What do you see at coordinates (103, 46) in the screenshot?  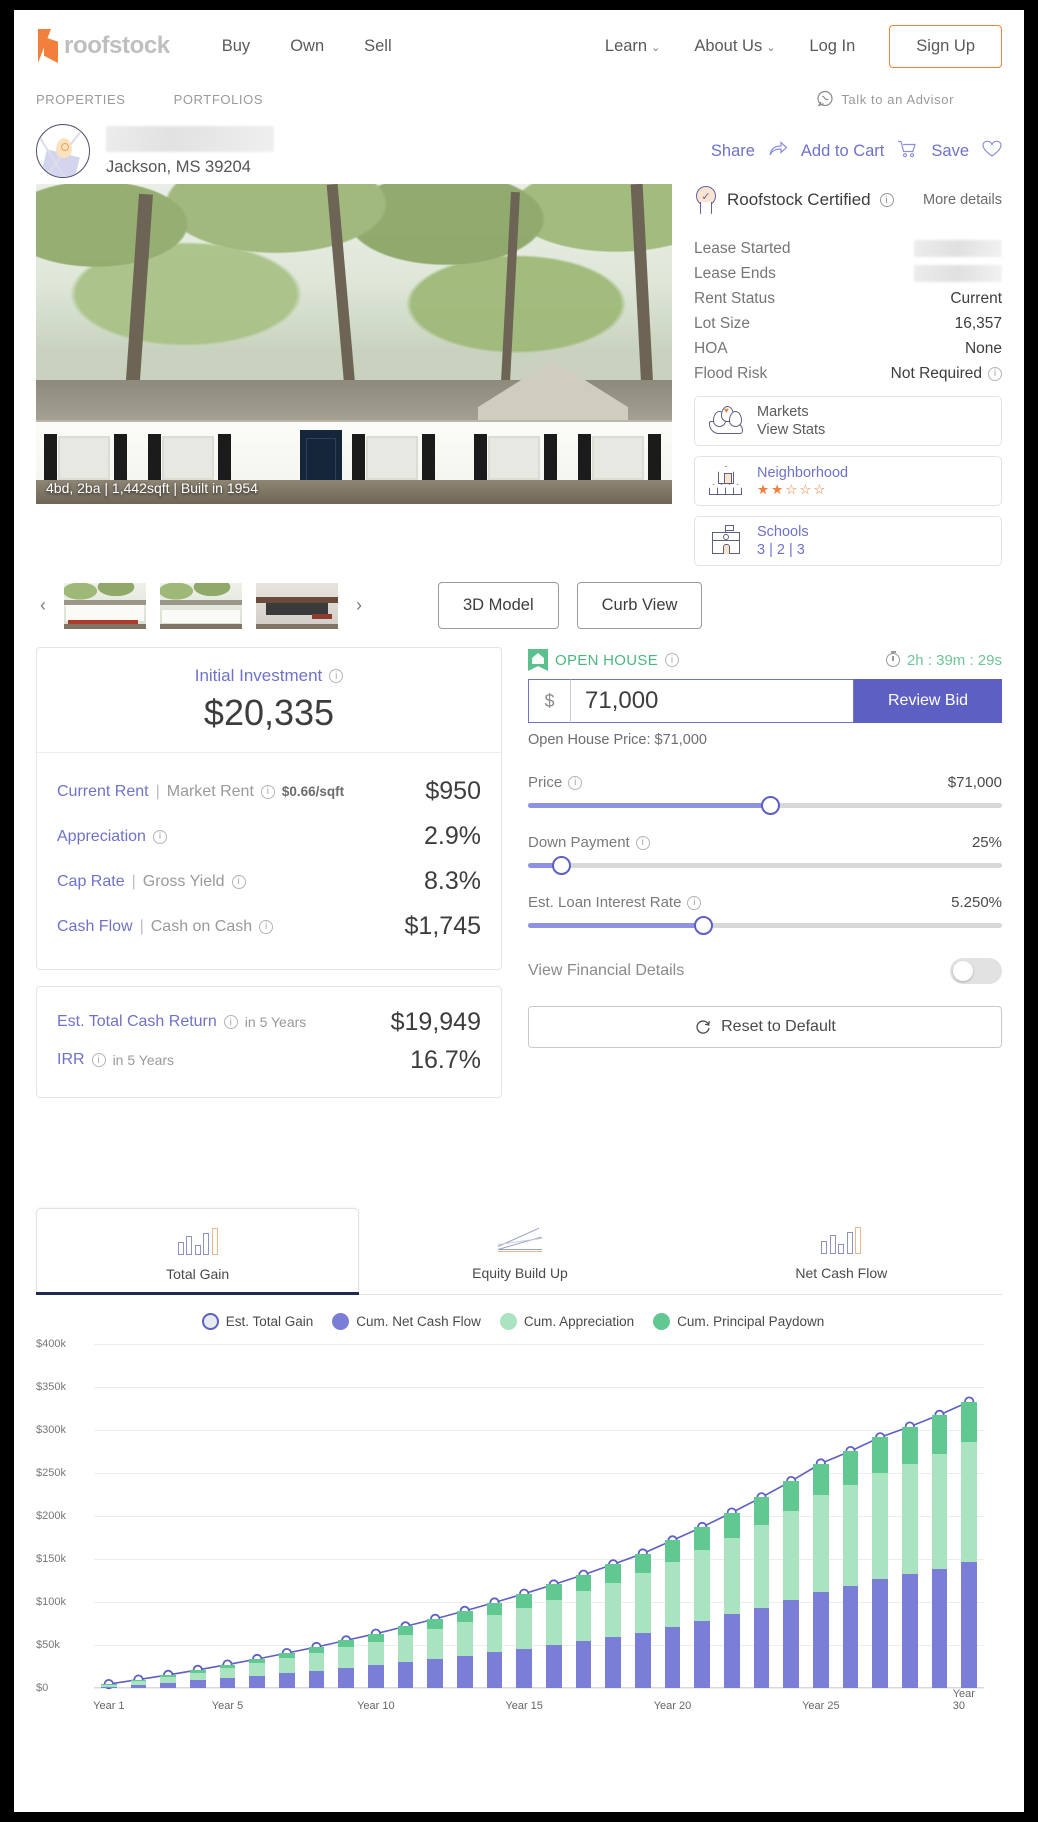 I see `roofstock-logo: roofstock` at bounding box center [103, 46].